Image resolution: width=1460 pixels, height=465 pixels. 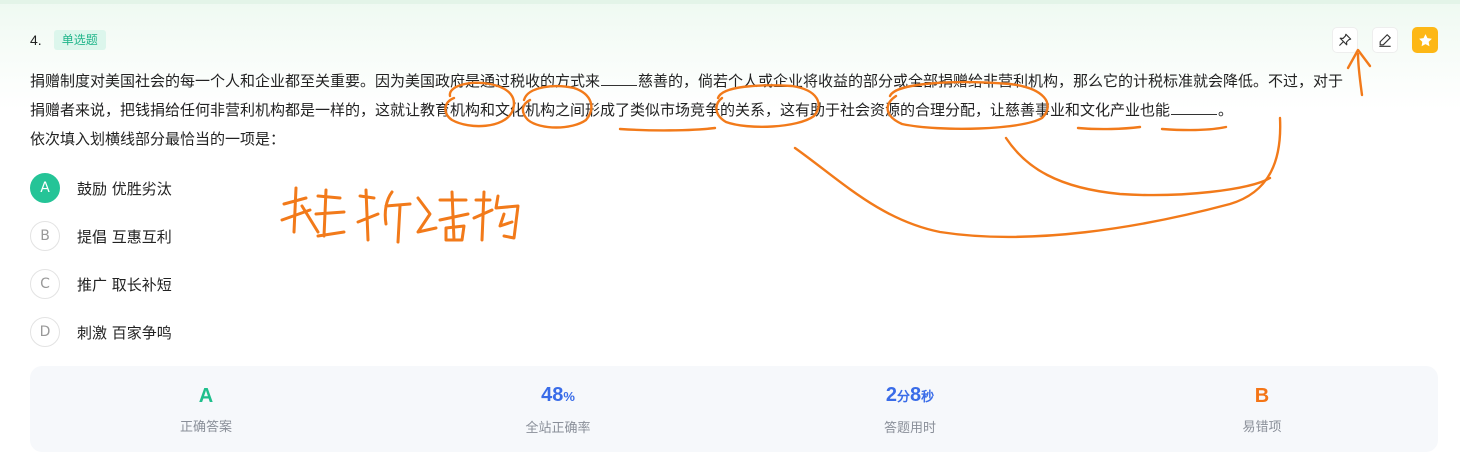 What do you see at coordinates (928, 396) in the screenshot?
I see `time-seconds-unit: 秒` at bounding box center [928, 396].